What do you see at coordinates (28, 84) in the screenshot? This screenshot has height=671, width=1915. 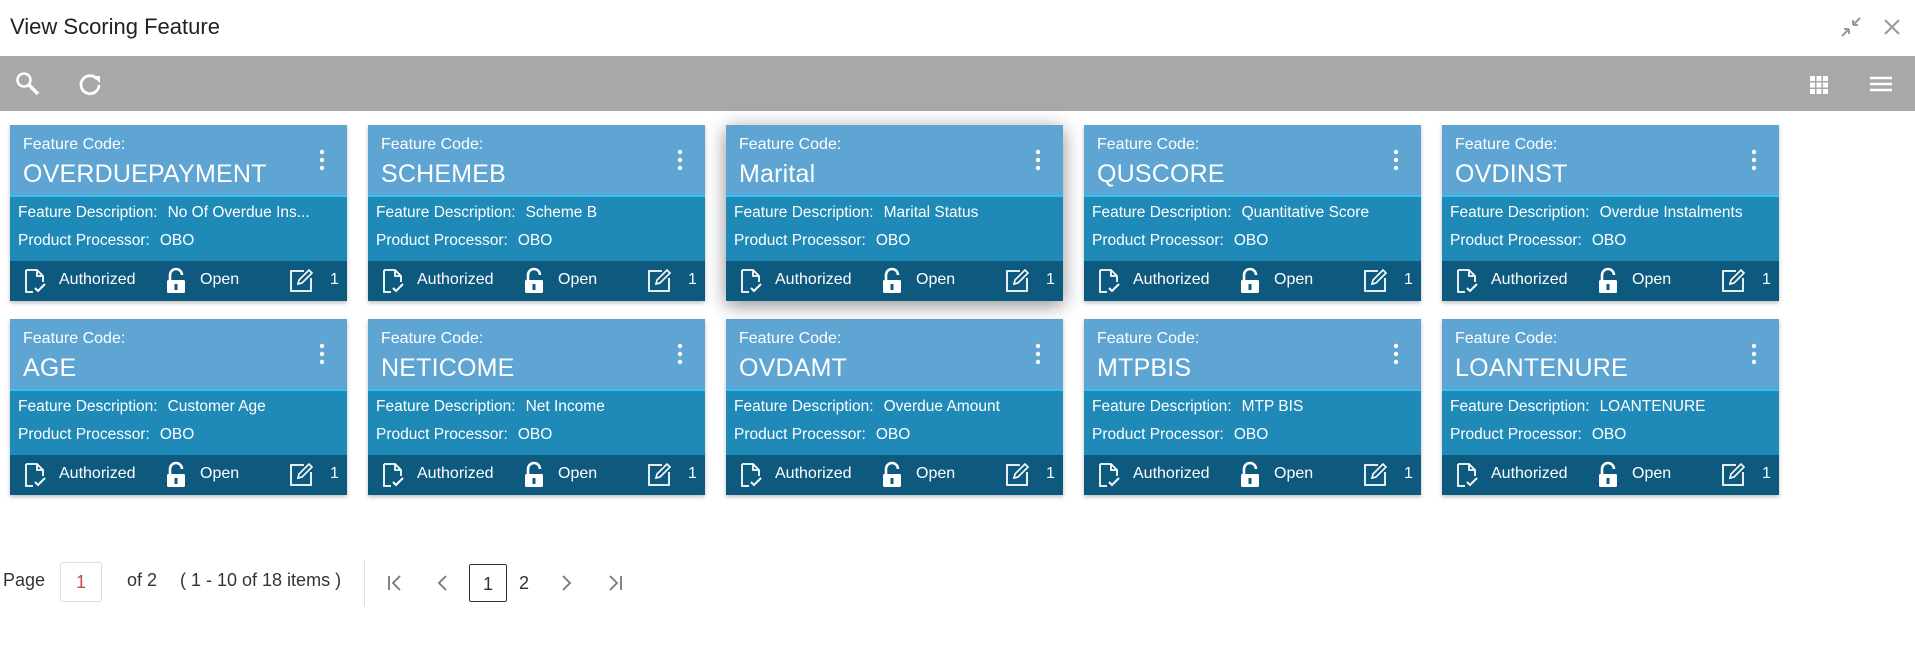 I see `search-icon` at bounding box center [28, 84].